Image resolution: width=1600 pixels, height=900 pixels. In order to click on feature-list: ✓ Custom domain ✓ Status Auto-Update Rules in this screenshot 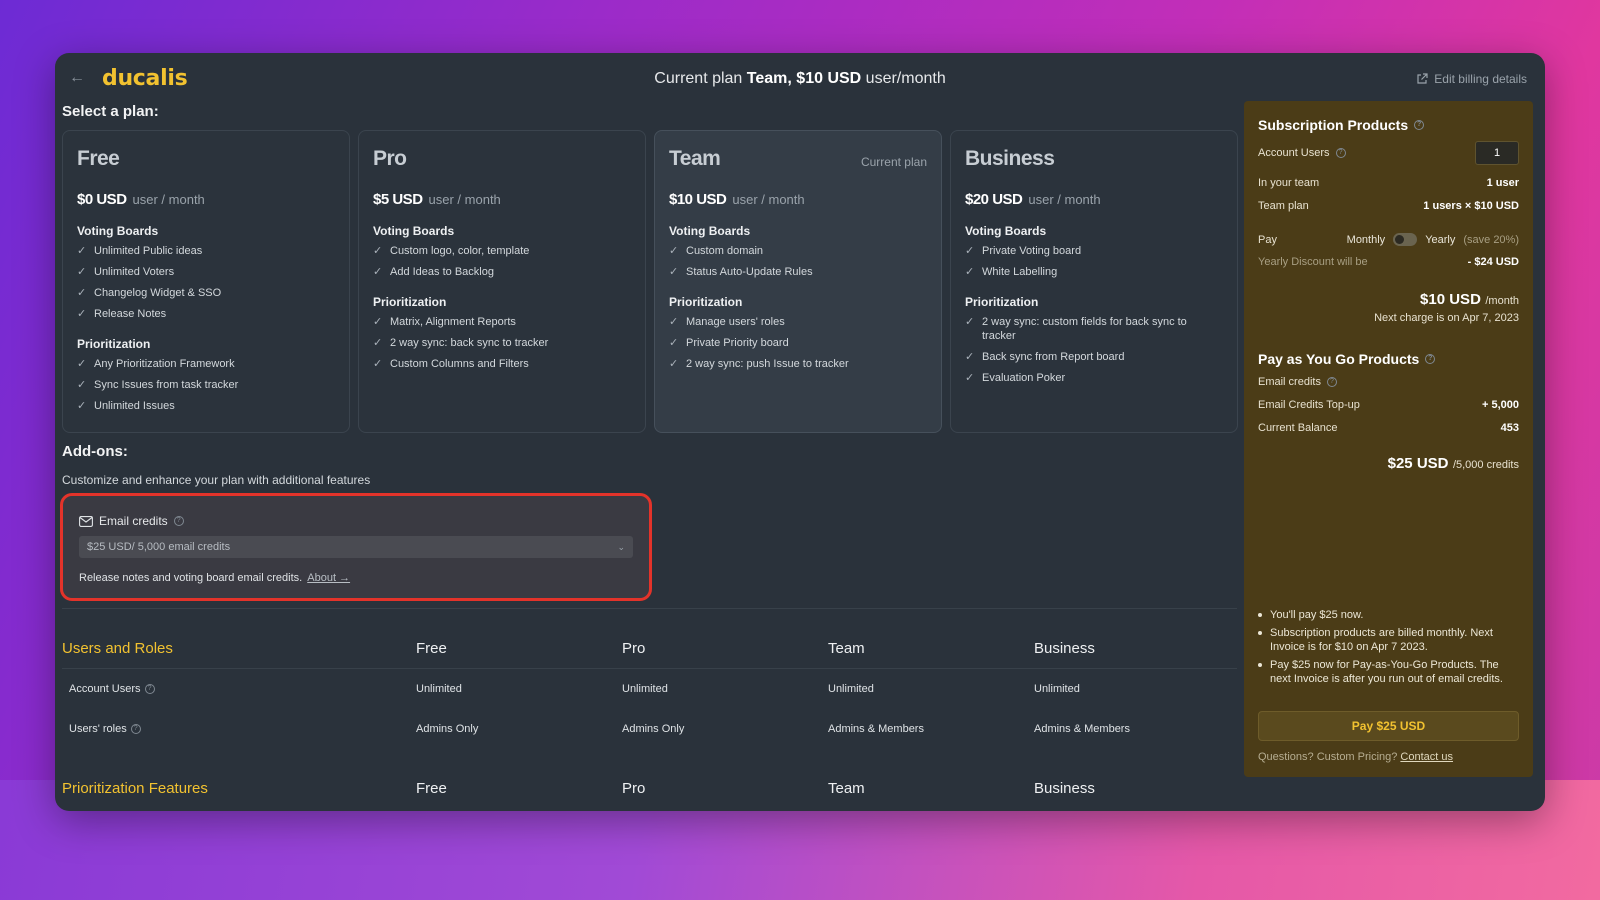, I will do `click(798, 261)`.